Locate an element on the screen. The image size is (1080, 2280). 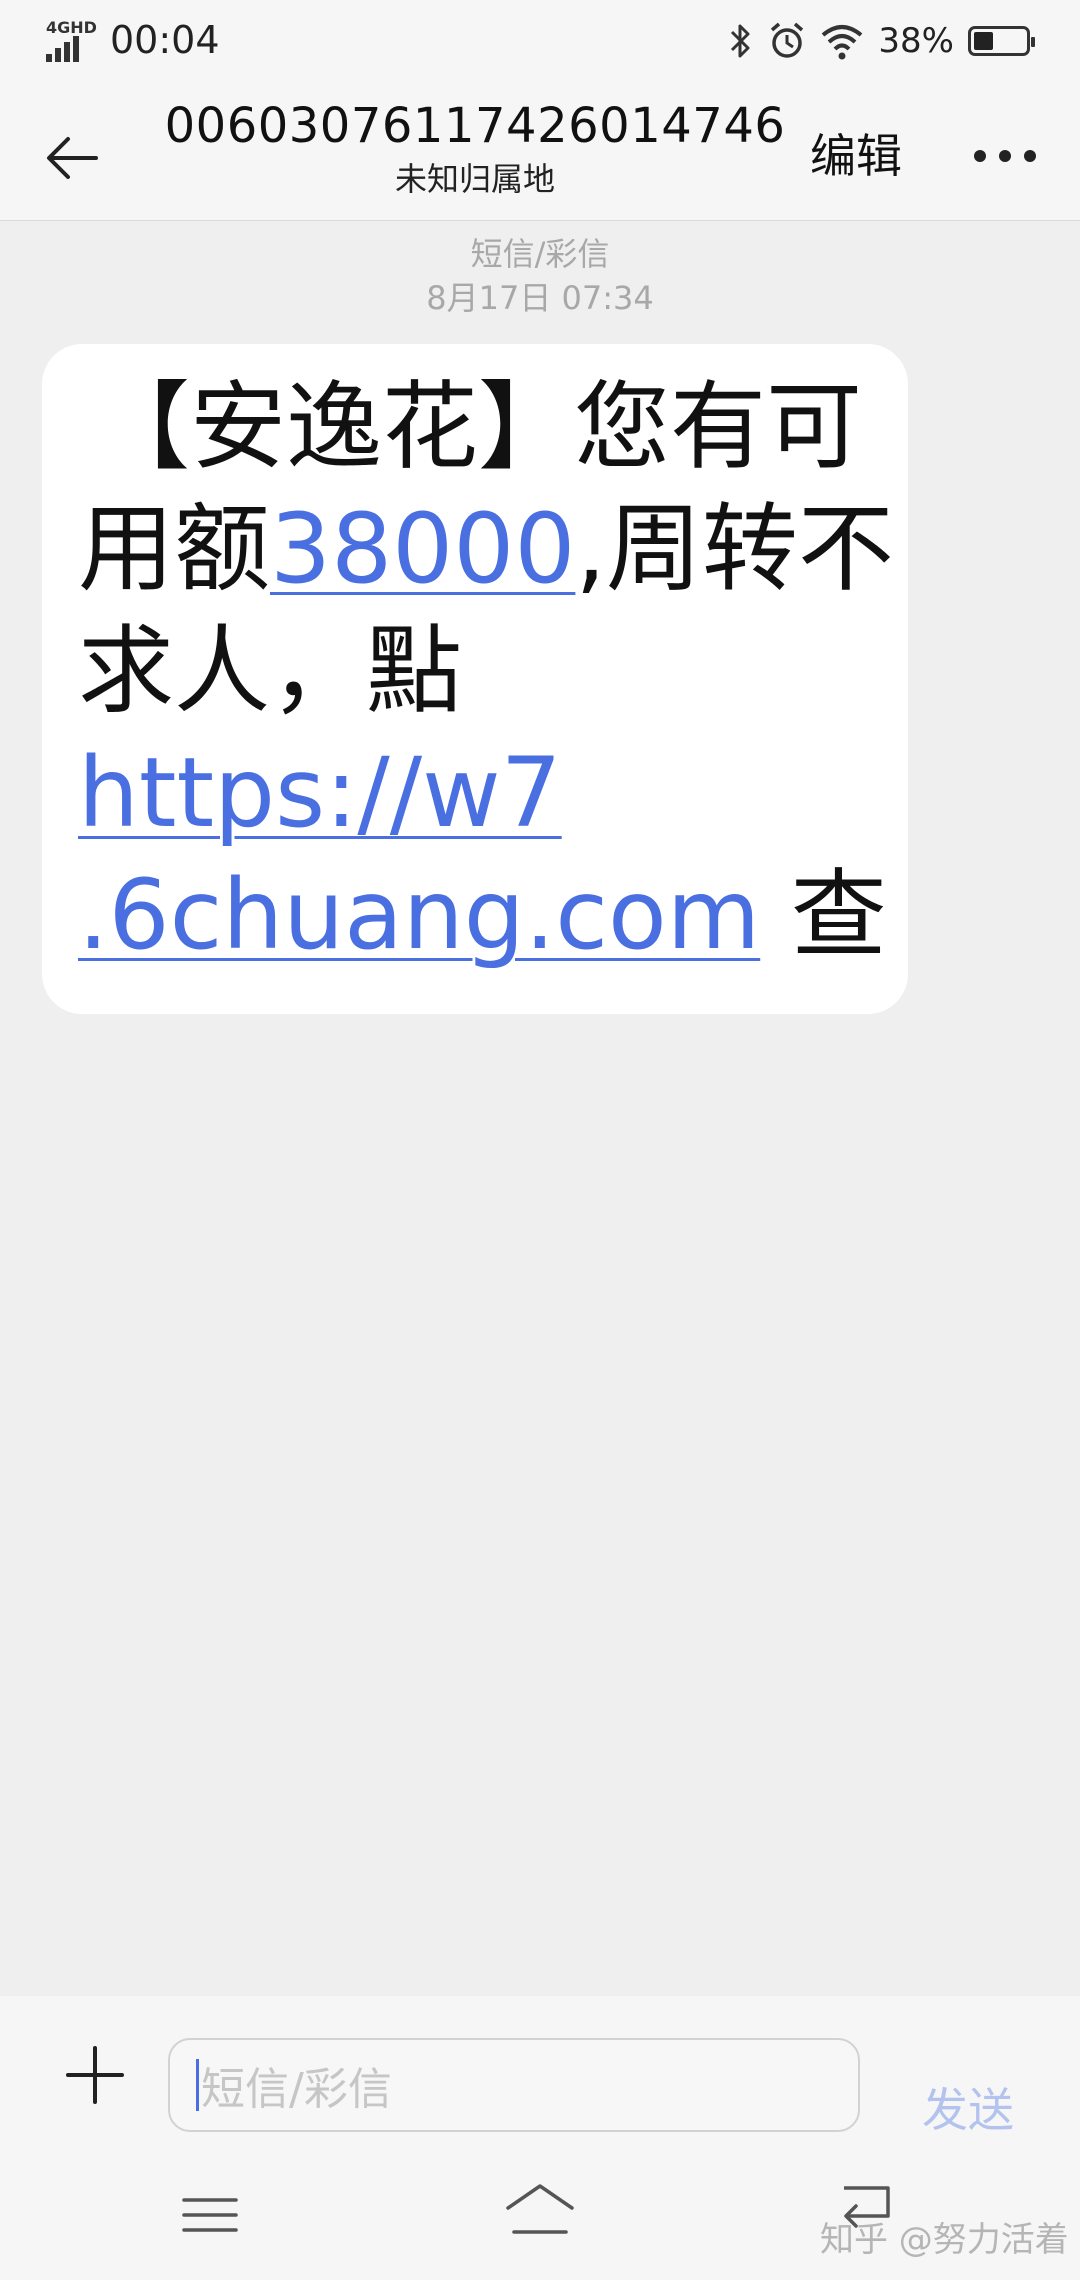
thread-meta: 短信/彩信 8月17日 07:34 is located at coordinates (540, 276).